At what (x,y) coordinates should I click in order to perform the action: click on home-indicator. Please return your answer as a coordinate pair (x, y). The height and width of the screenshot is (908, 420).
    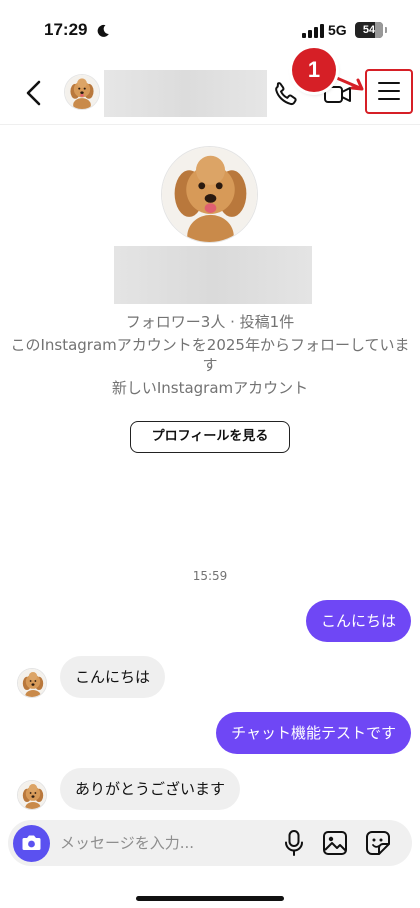
    Looking at the image, I should click on (210, 898).